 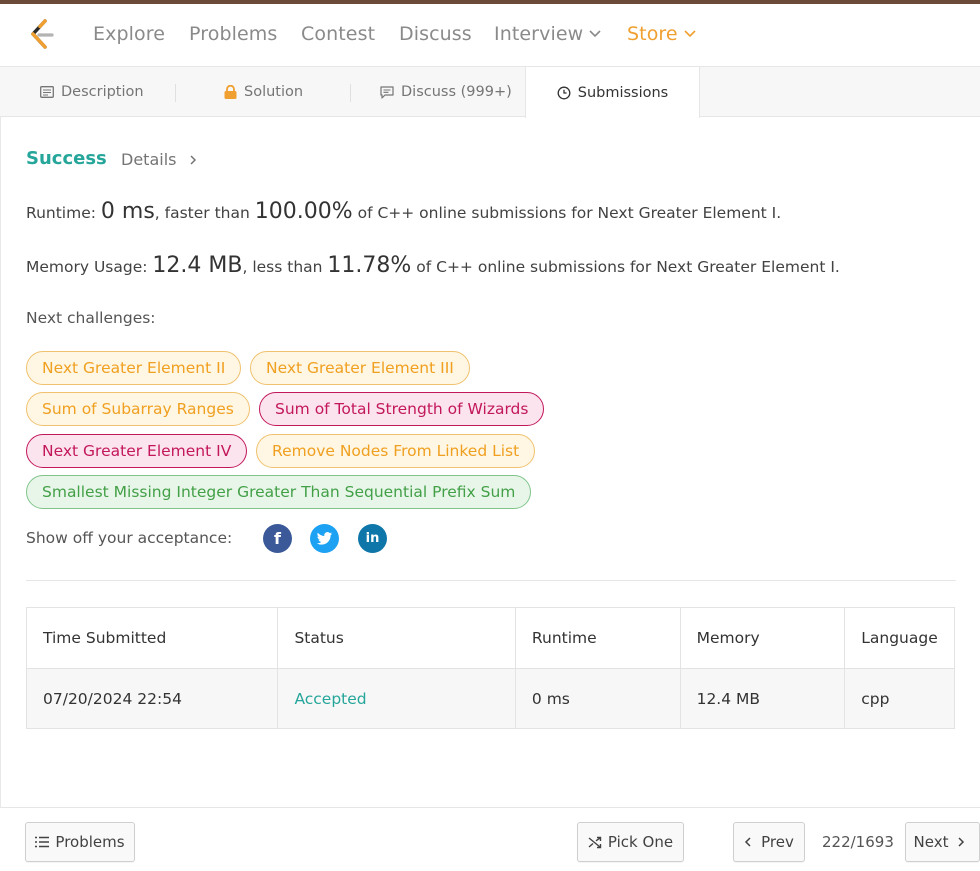 What do you see at coordinates (129, 538) in the screenshot?
I see `share-label: Show off your acceptance:` at bounding box center [129, 538].